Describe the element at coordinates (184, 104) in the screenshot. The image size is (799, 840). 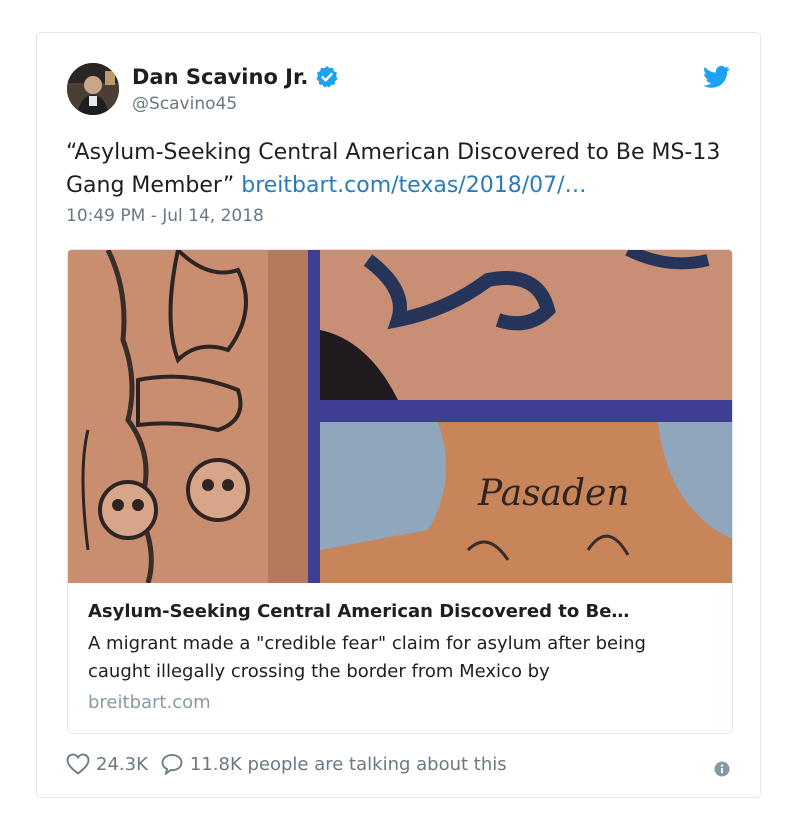
I see `author-handle: @Scavino45` at that location.